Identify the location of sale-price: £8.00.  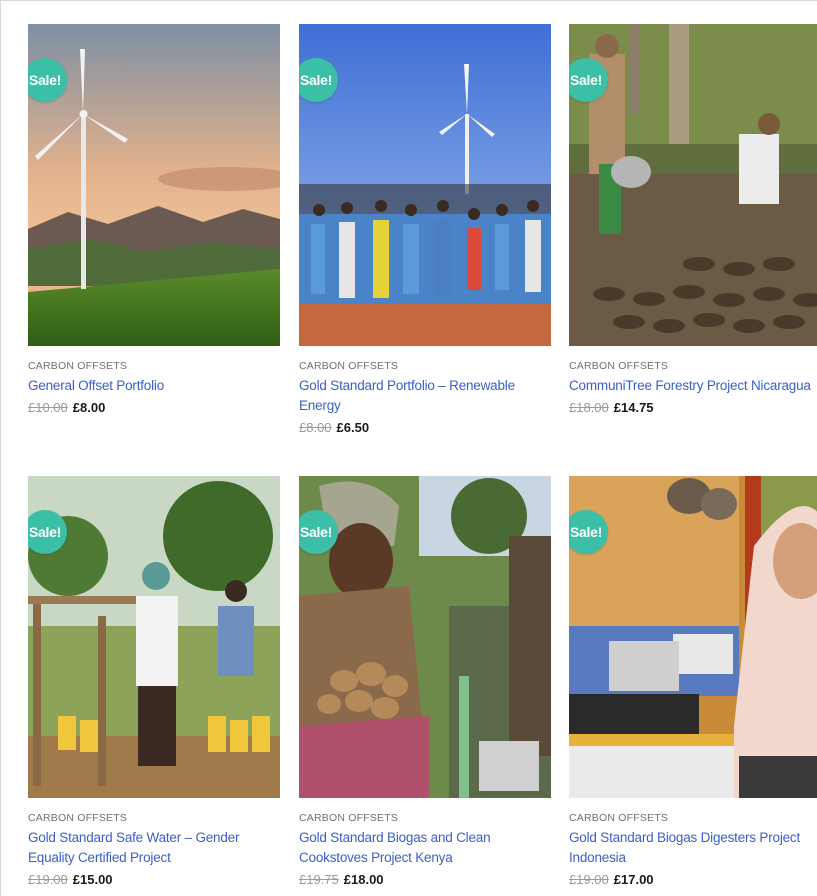
(89, 407).